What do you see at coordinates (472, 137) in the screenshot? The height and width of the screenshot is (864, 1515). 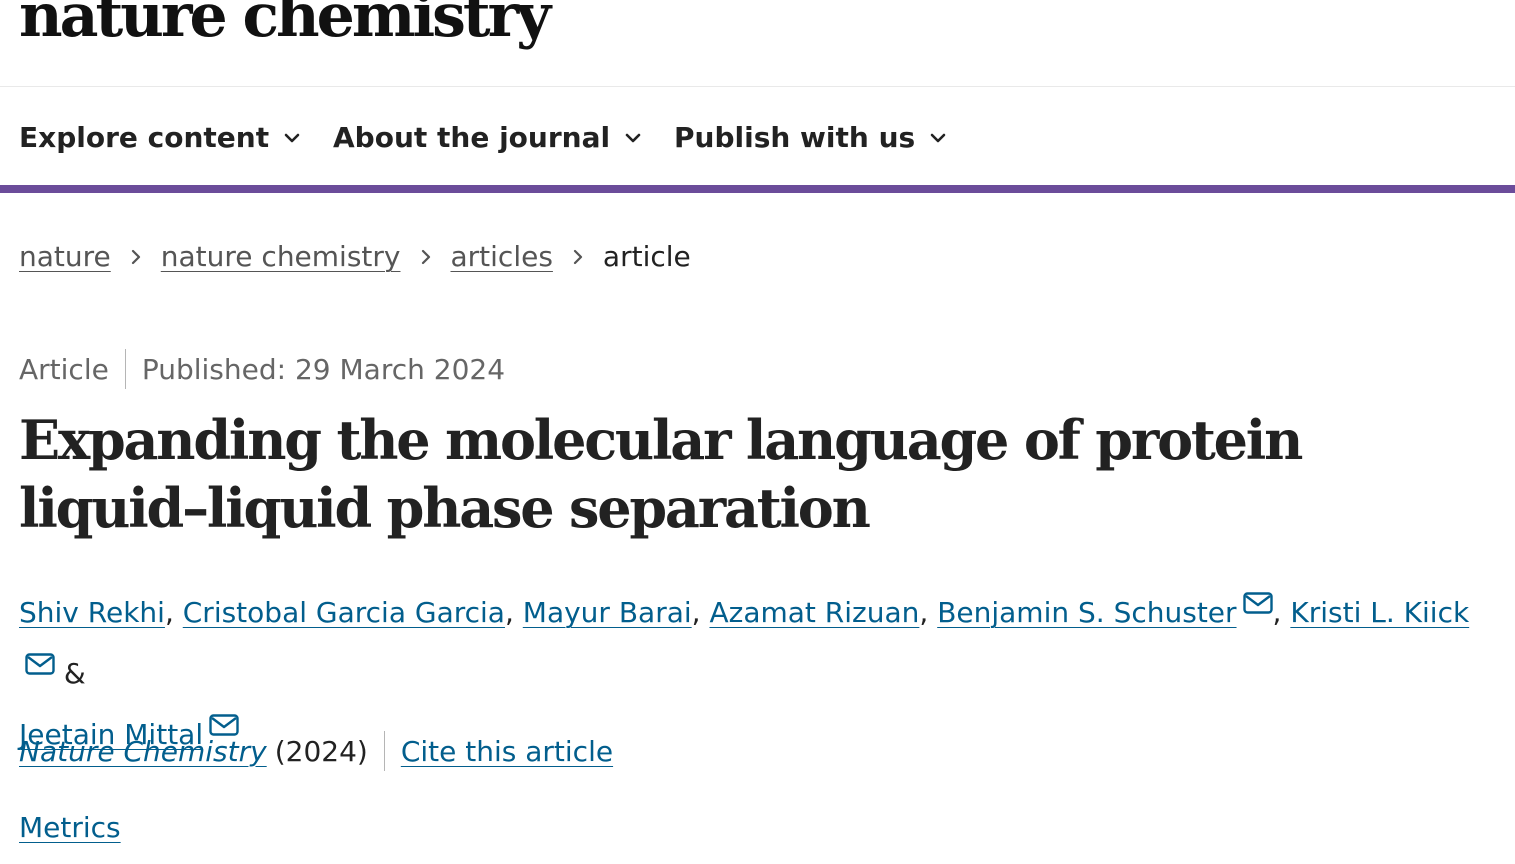 I see `nav-item-label: About the journal` at bounding box center [472, 137].